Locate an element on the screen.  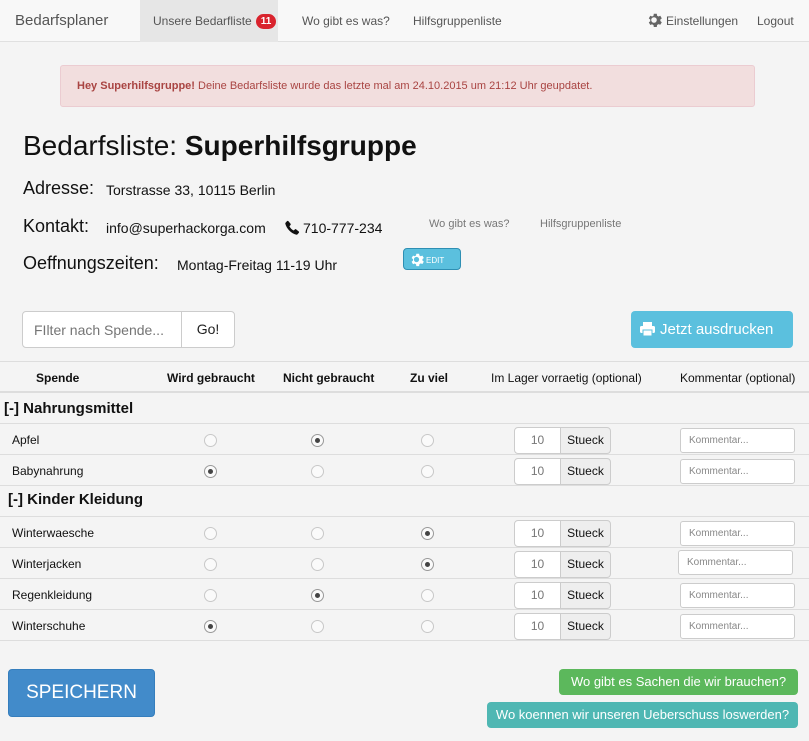
nav-hilfsgruppenliste-label: Hilfsgruppenliste is located at coordinates (457, 21).